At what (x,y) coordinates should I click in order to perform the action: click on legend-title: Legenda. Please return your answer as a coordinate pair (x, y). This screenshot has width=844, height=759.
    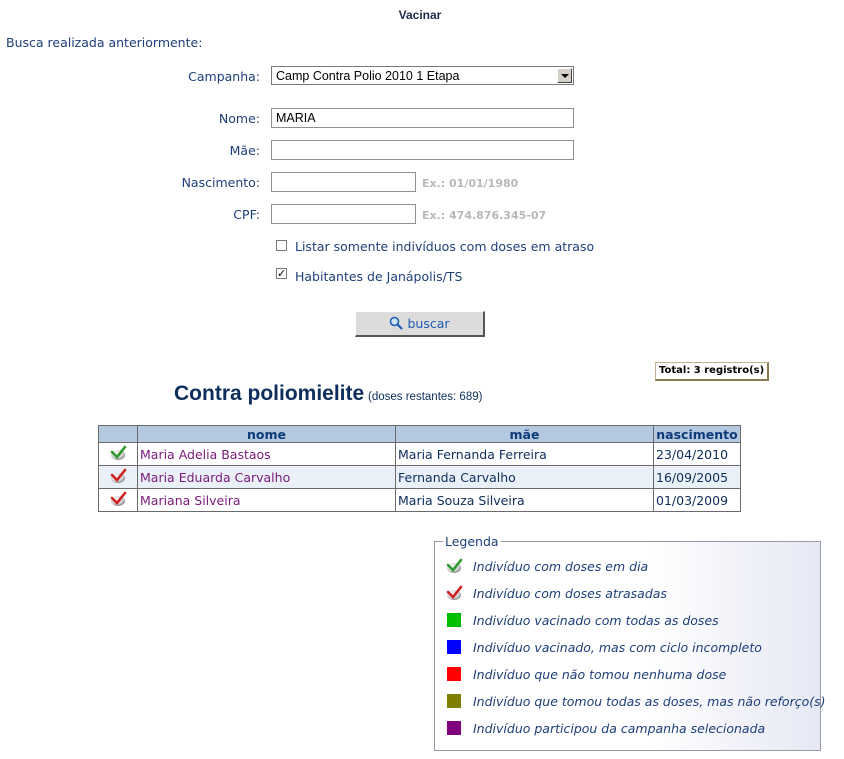
    Looking at the image, I should click on (472, 541).